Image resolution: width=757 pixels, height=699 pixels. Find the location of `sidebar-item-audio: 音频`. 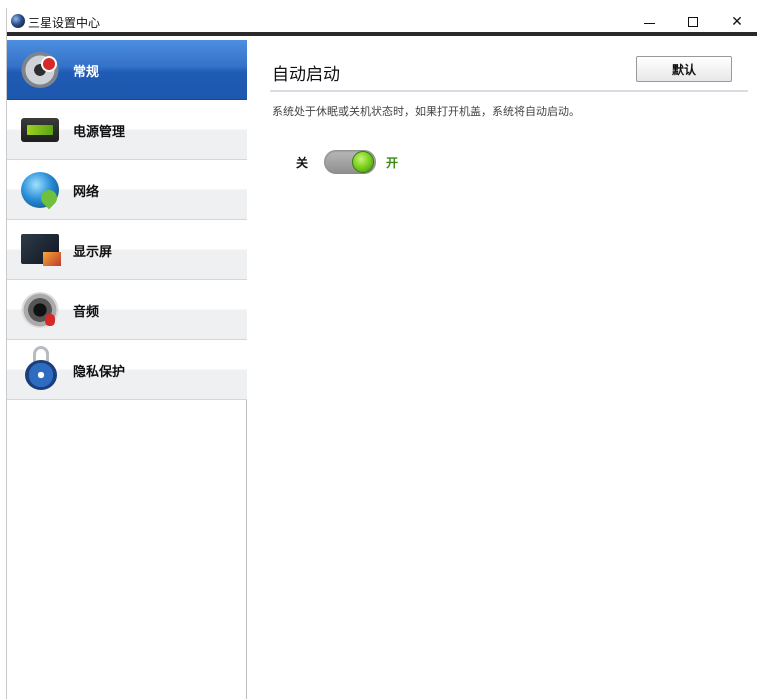

sidebar-item-audio: 音频 is located at coordinates (127, 310).